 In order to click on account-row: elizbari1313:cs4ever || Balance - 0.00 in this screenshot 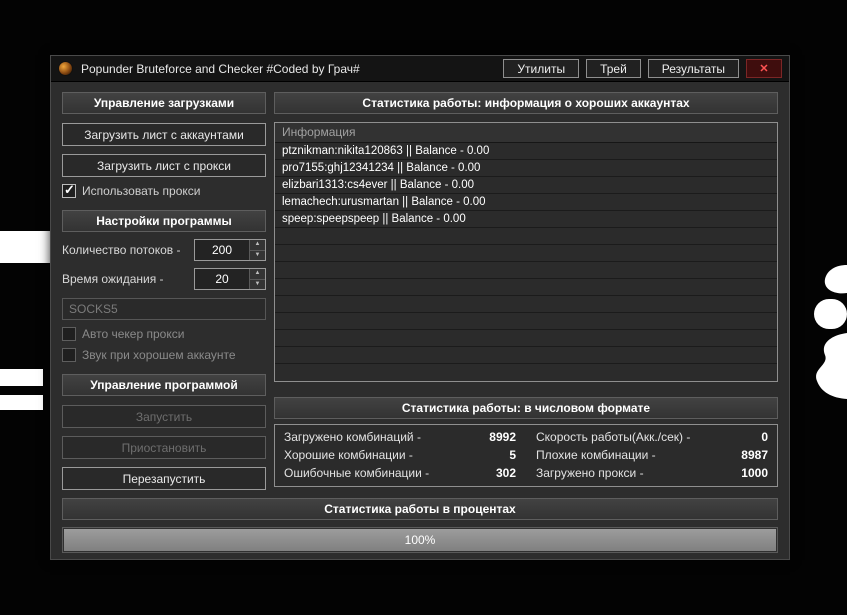, I will do `click(526, 185)`.